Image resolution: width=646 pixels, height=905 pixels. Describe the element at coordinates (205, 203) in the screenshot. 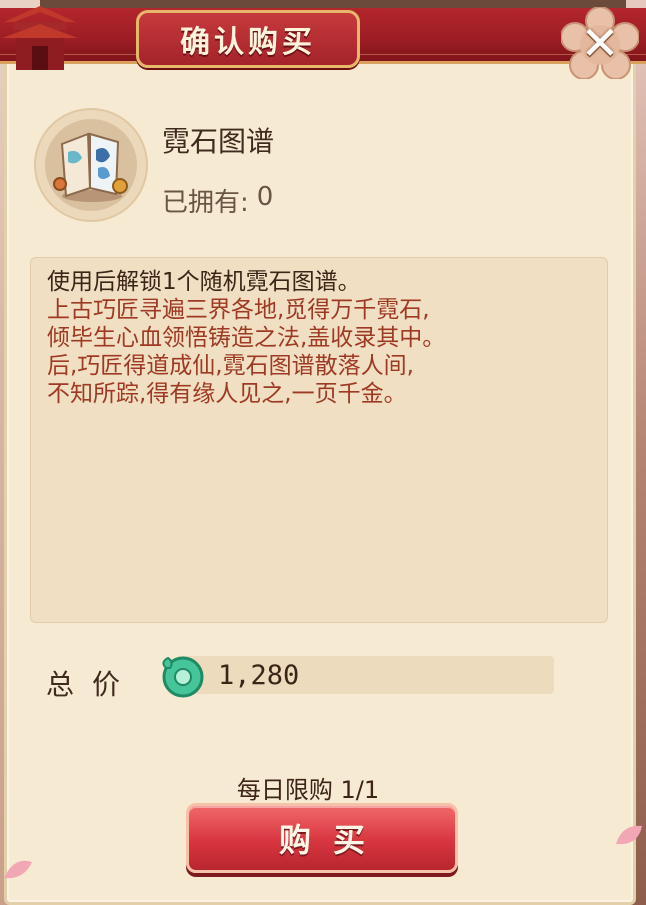

I see `owned-label: 已拥有:` at that location.